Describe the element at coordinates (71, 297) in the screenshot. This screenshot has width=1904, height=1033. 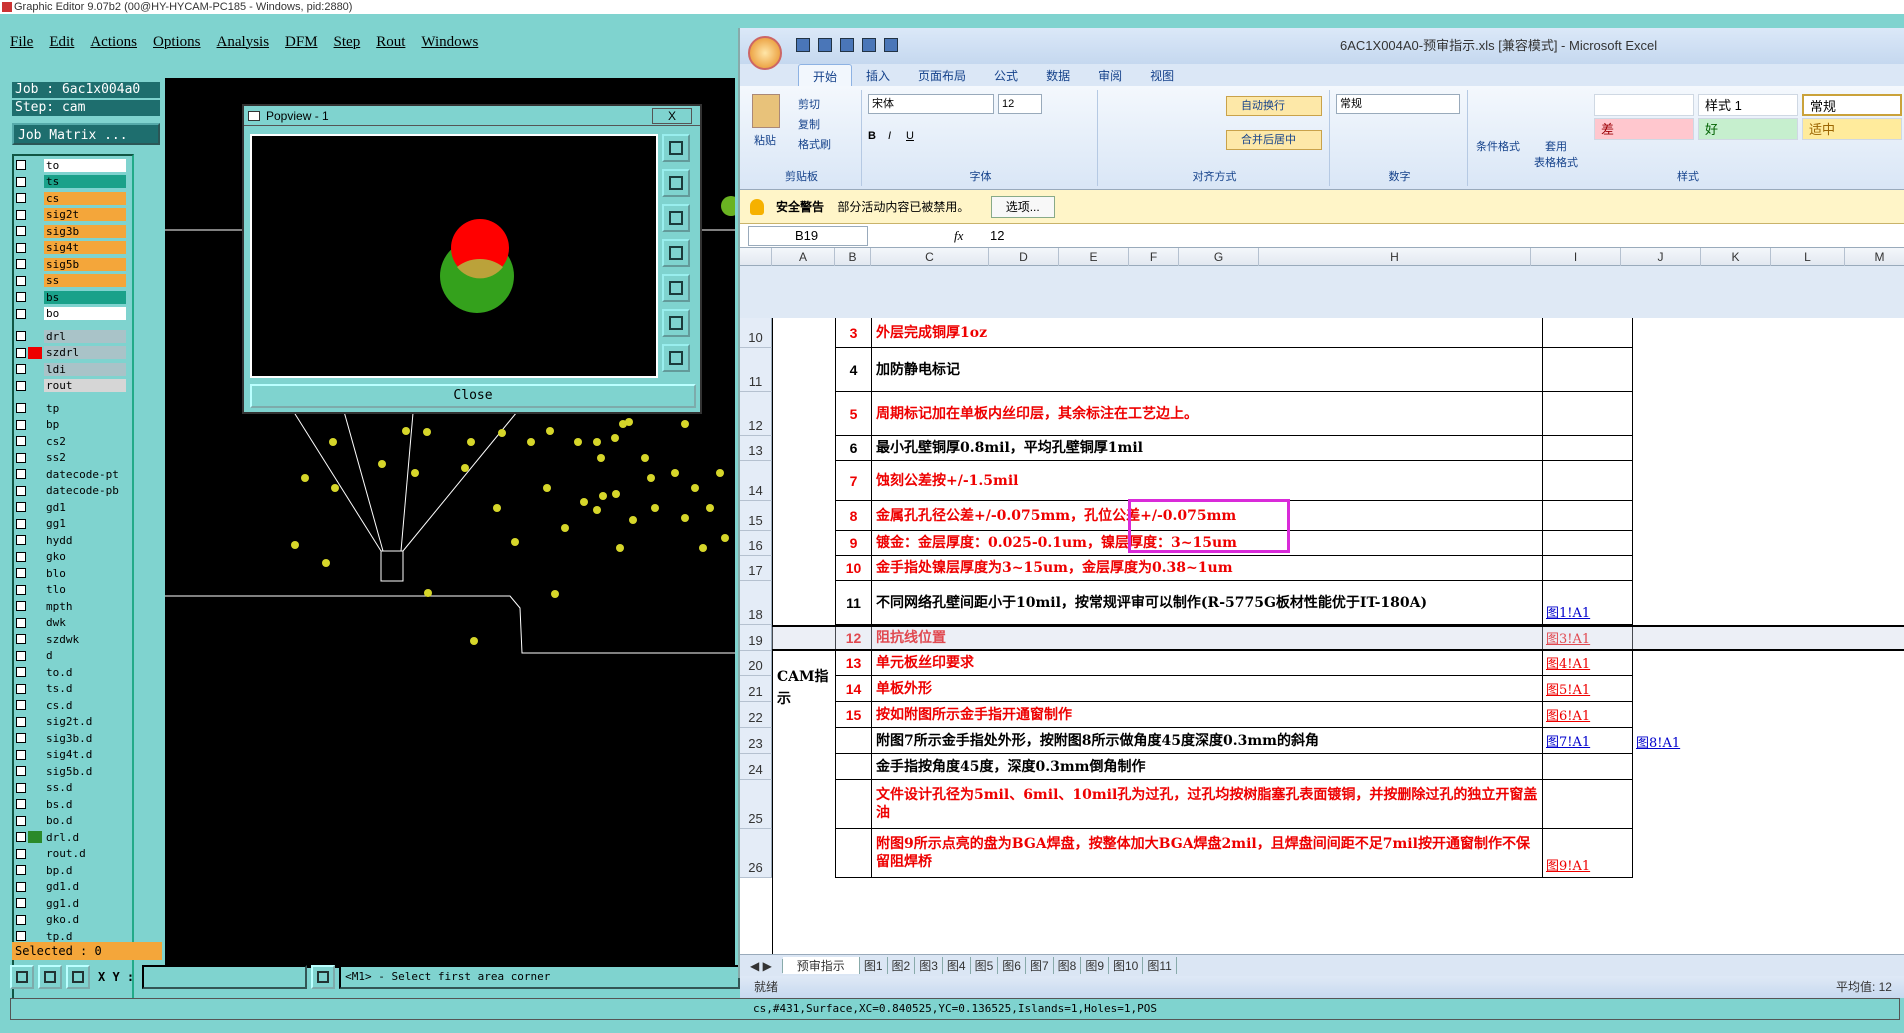
I see `layer-row-bs: bs` at that location.